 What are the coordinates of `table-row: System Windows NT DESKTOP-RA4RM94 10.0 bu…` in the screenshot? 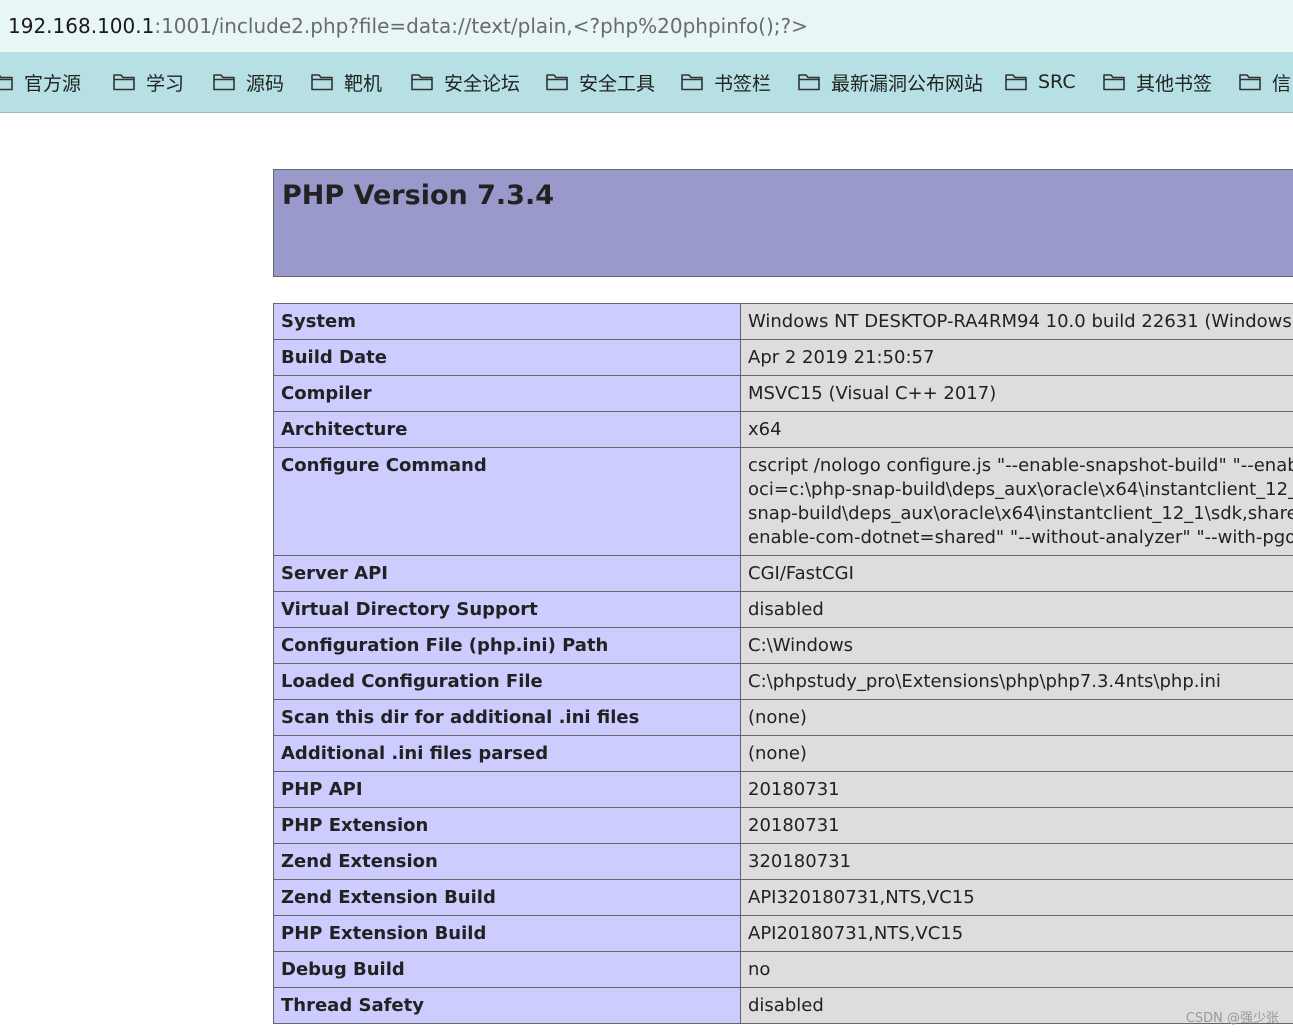 It's located at (783, 321).